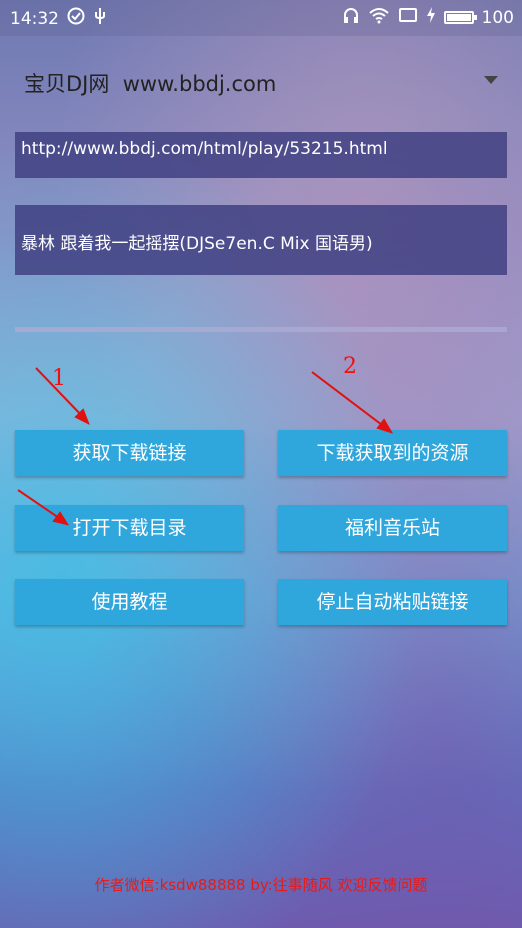  I want to click on battery-icon, so click(460, 17).